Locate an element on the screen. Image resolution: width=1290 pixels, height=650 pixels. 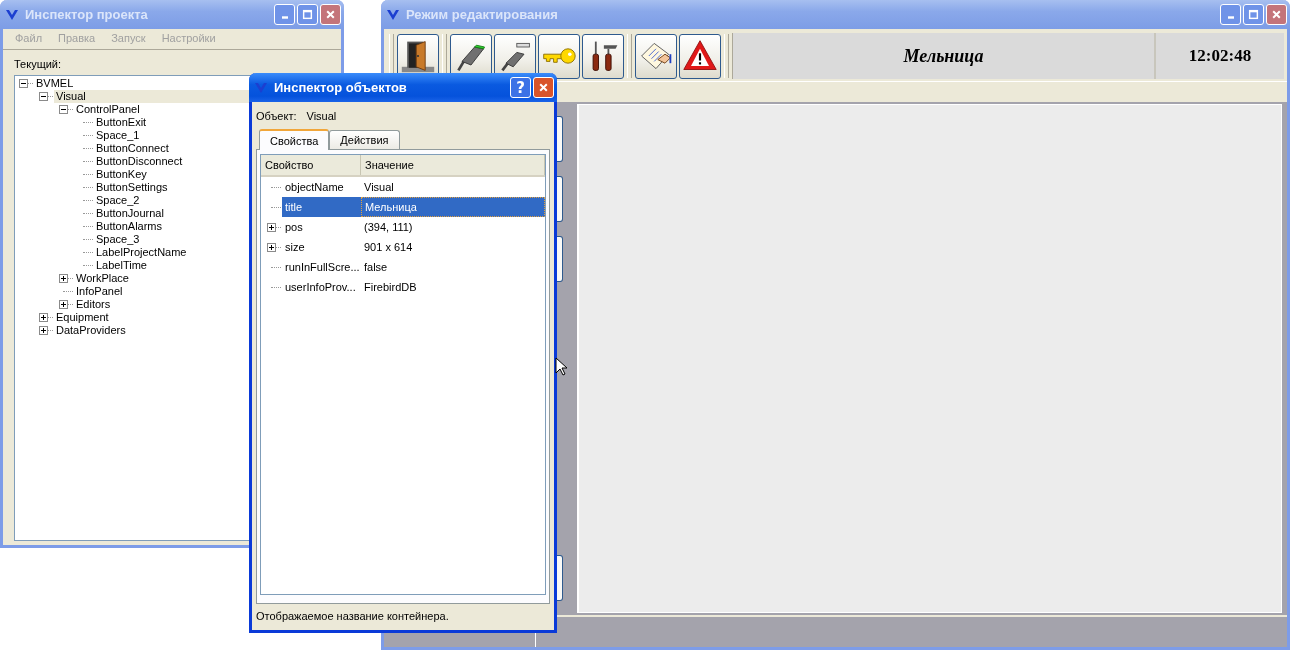
tree-item: Space_2 is located at coordinates (171, 200).